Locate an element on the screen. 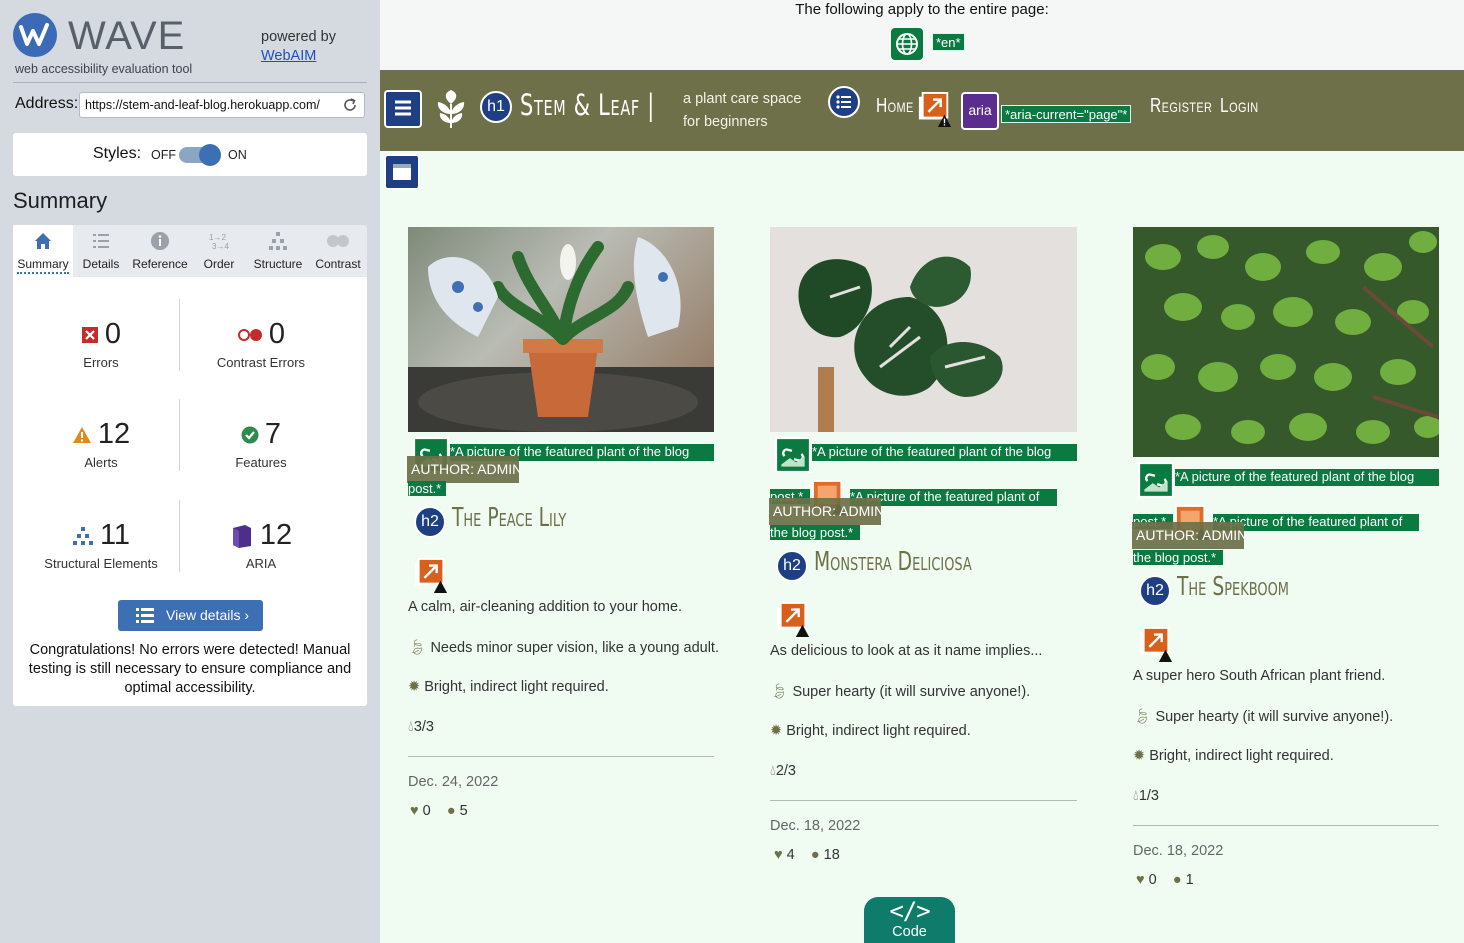 The height and width of the screenshot is (943, 1464). leaf-icon: 🍃︎ is located at coordinates (1144, 717).